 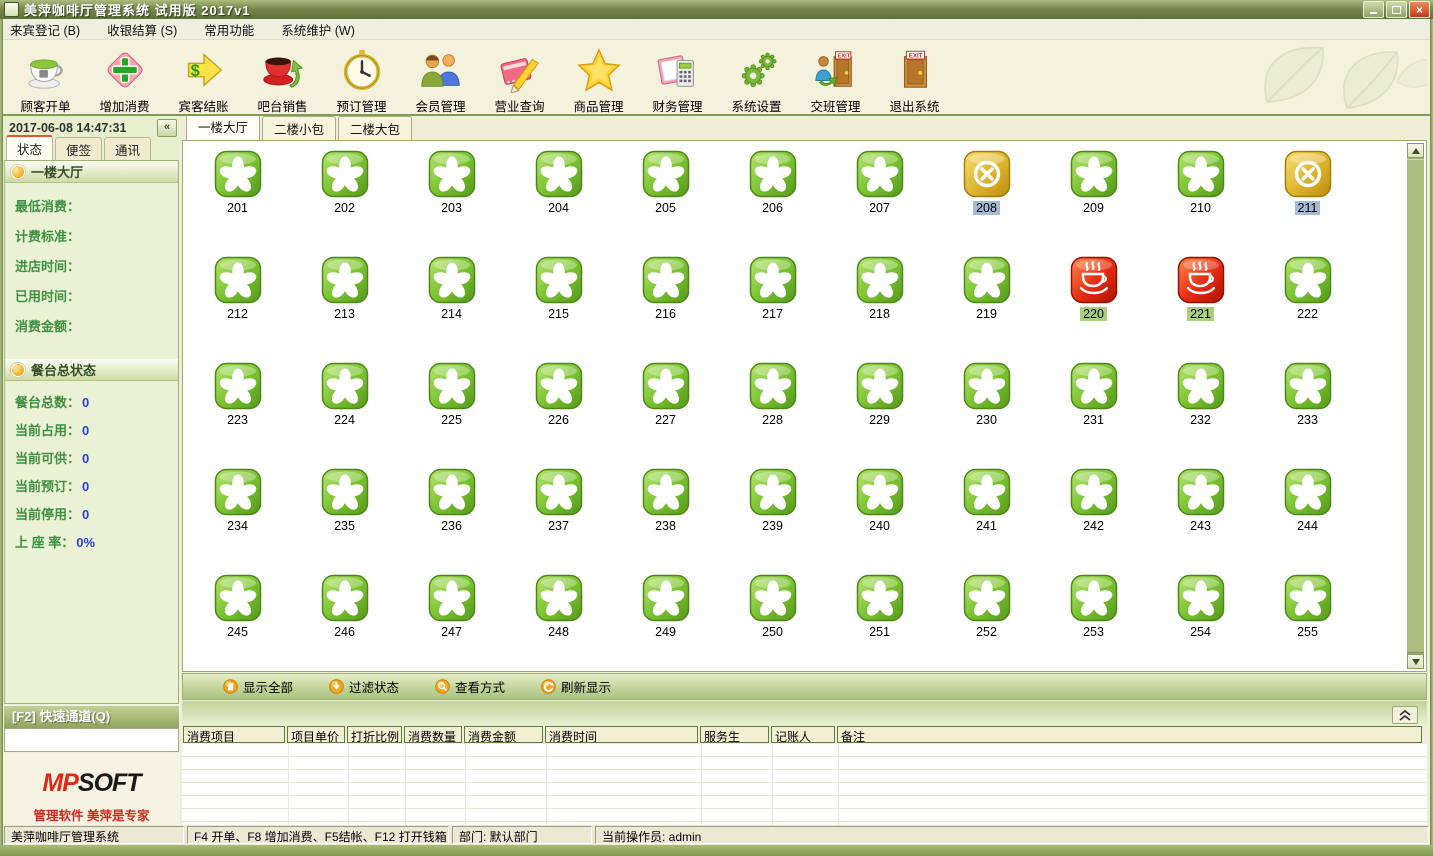 What do you see at coordinates (167, 128) in the screenshot?
I see `sidebar-collapse-button: «` at bounding box center [167, 128].